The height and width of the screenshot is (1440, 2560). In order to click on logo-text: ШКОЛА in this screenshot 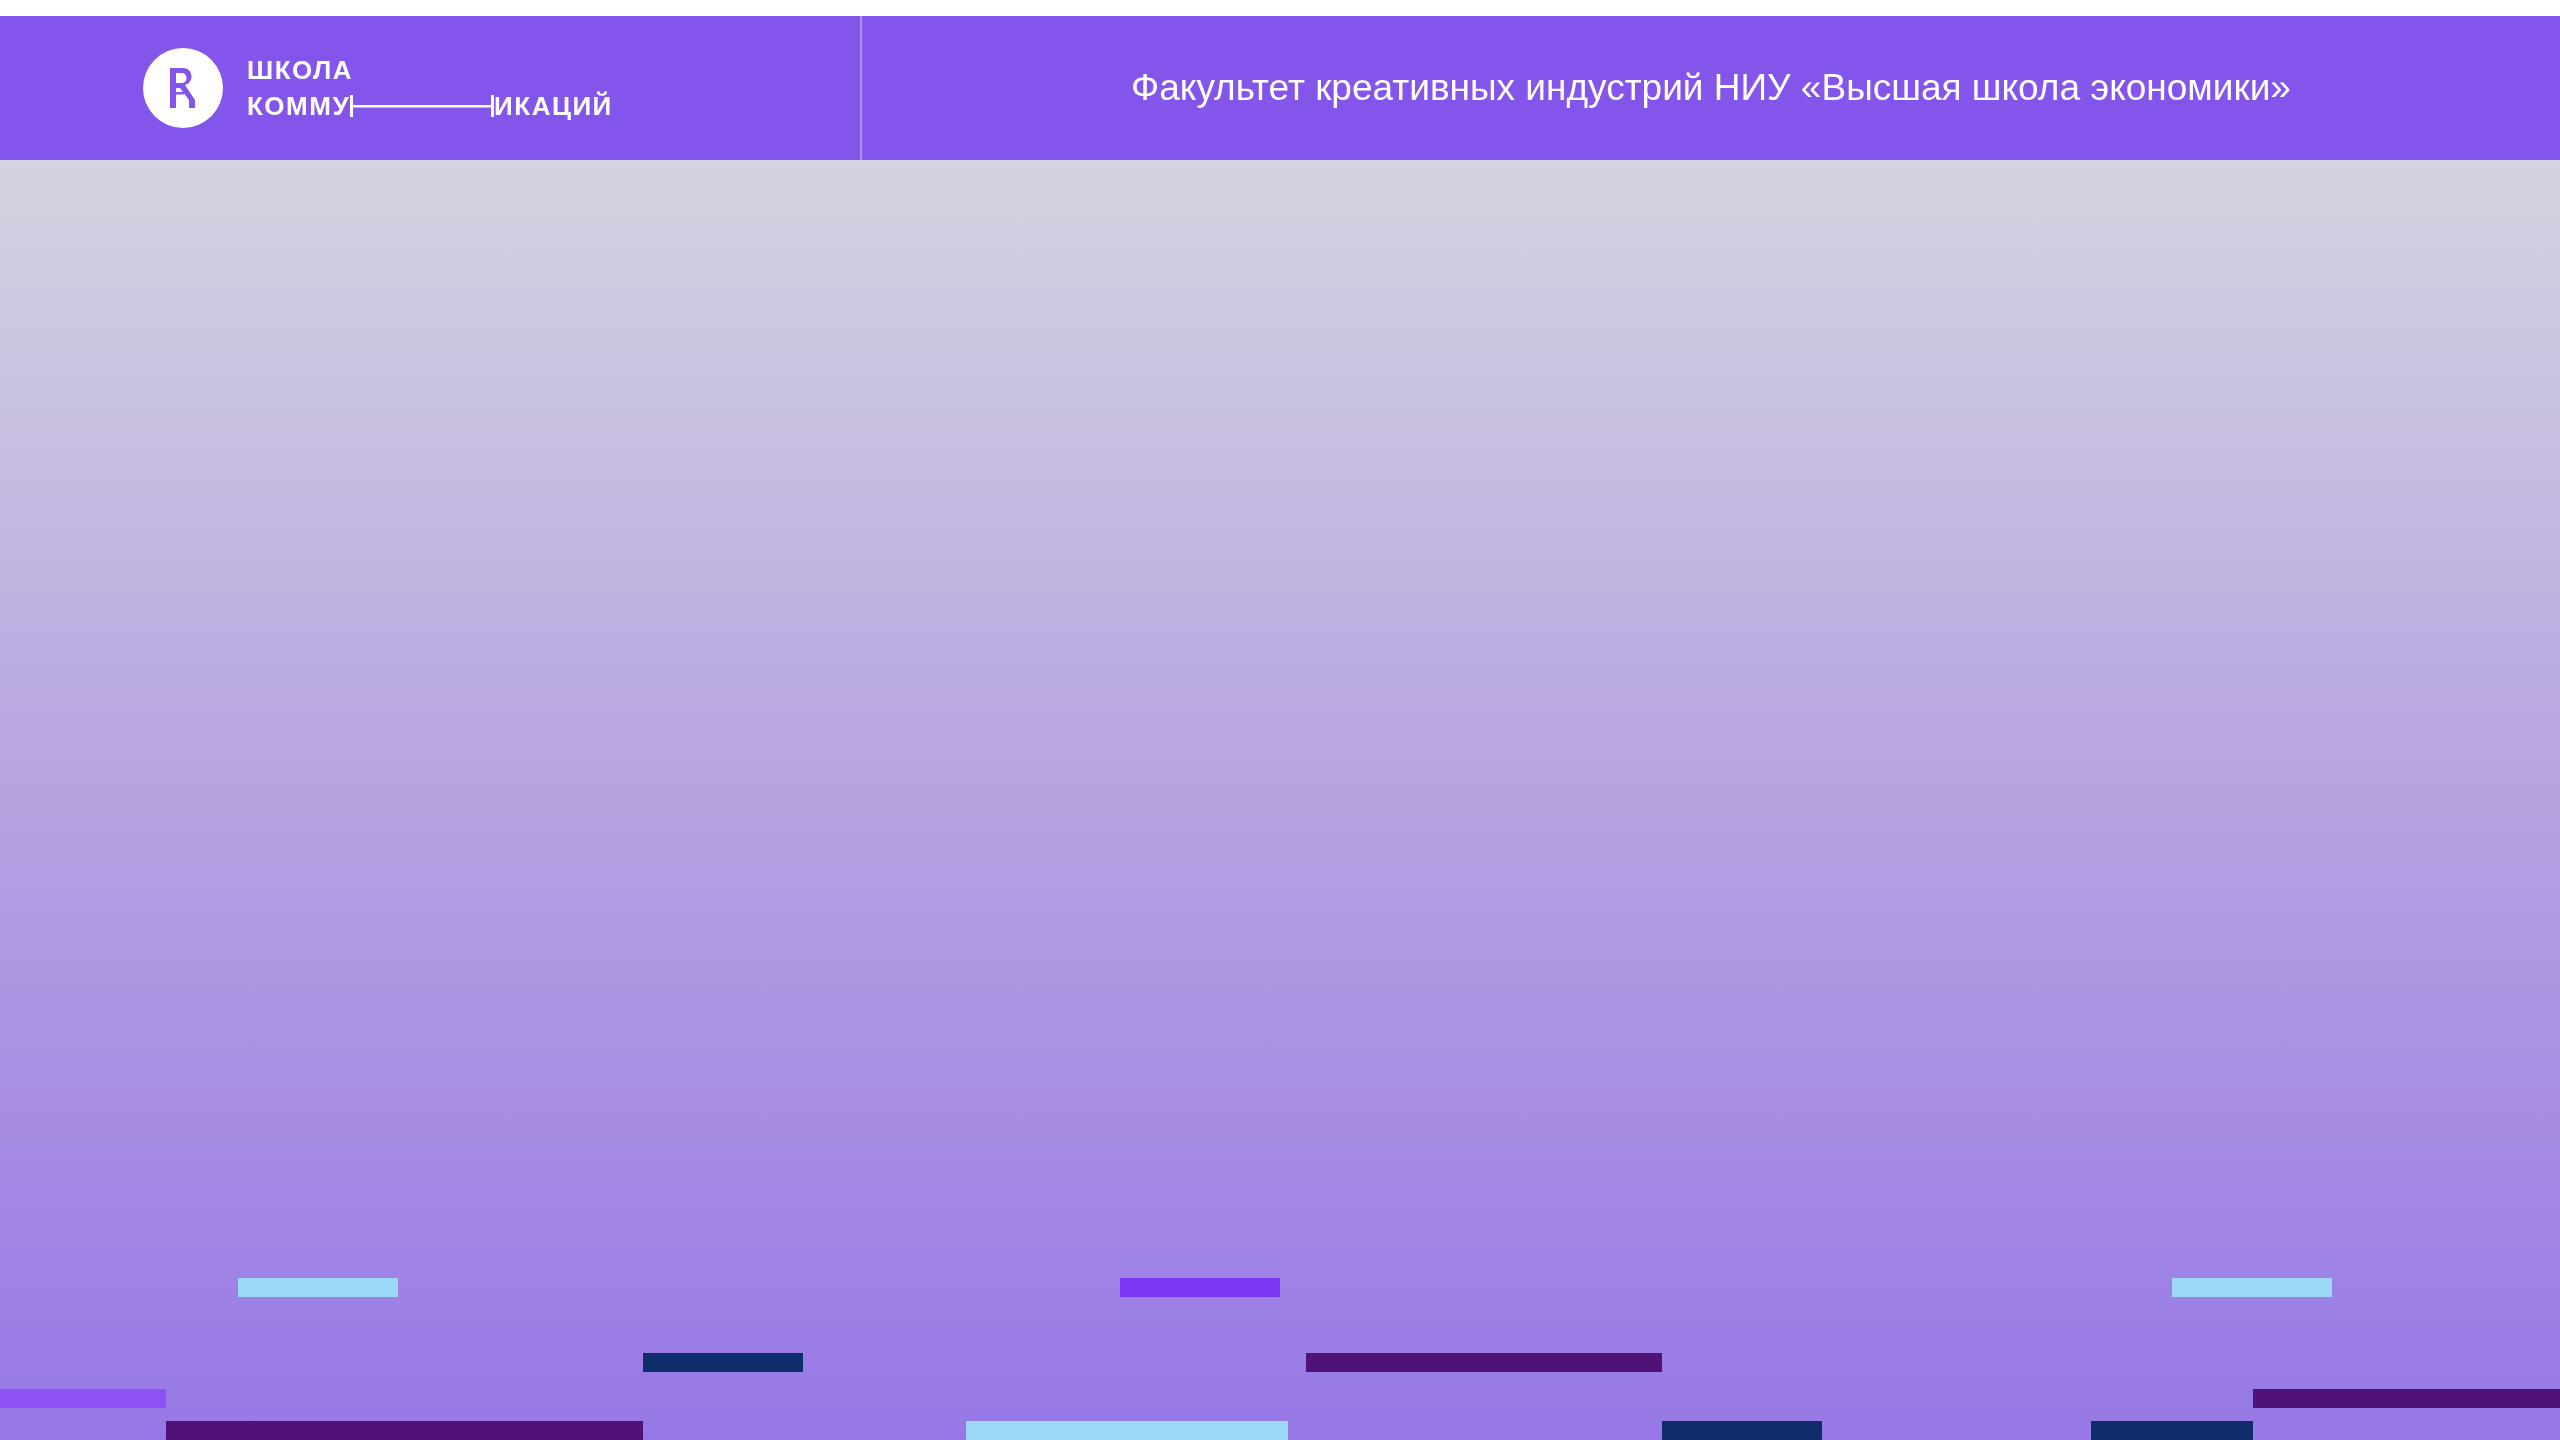, I will do `click(301, 70)`.